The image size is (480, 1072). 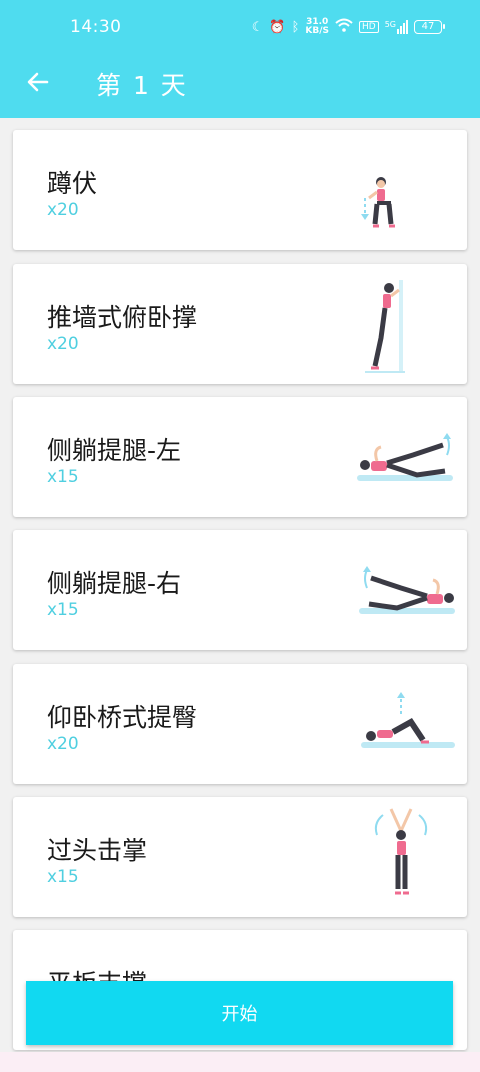 What do you see at coordinates (240, 190) in the screenshot?
I see `exercise-card: 蹲伏 x20` at bounding box center [240, 190].